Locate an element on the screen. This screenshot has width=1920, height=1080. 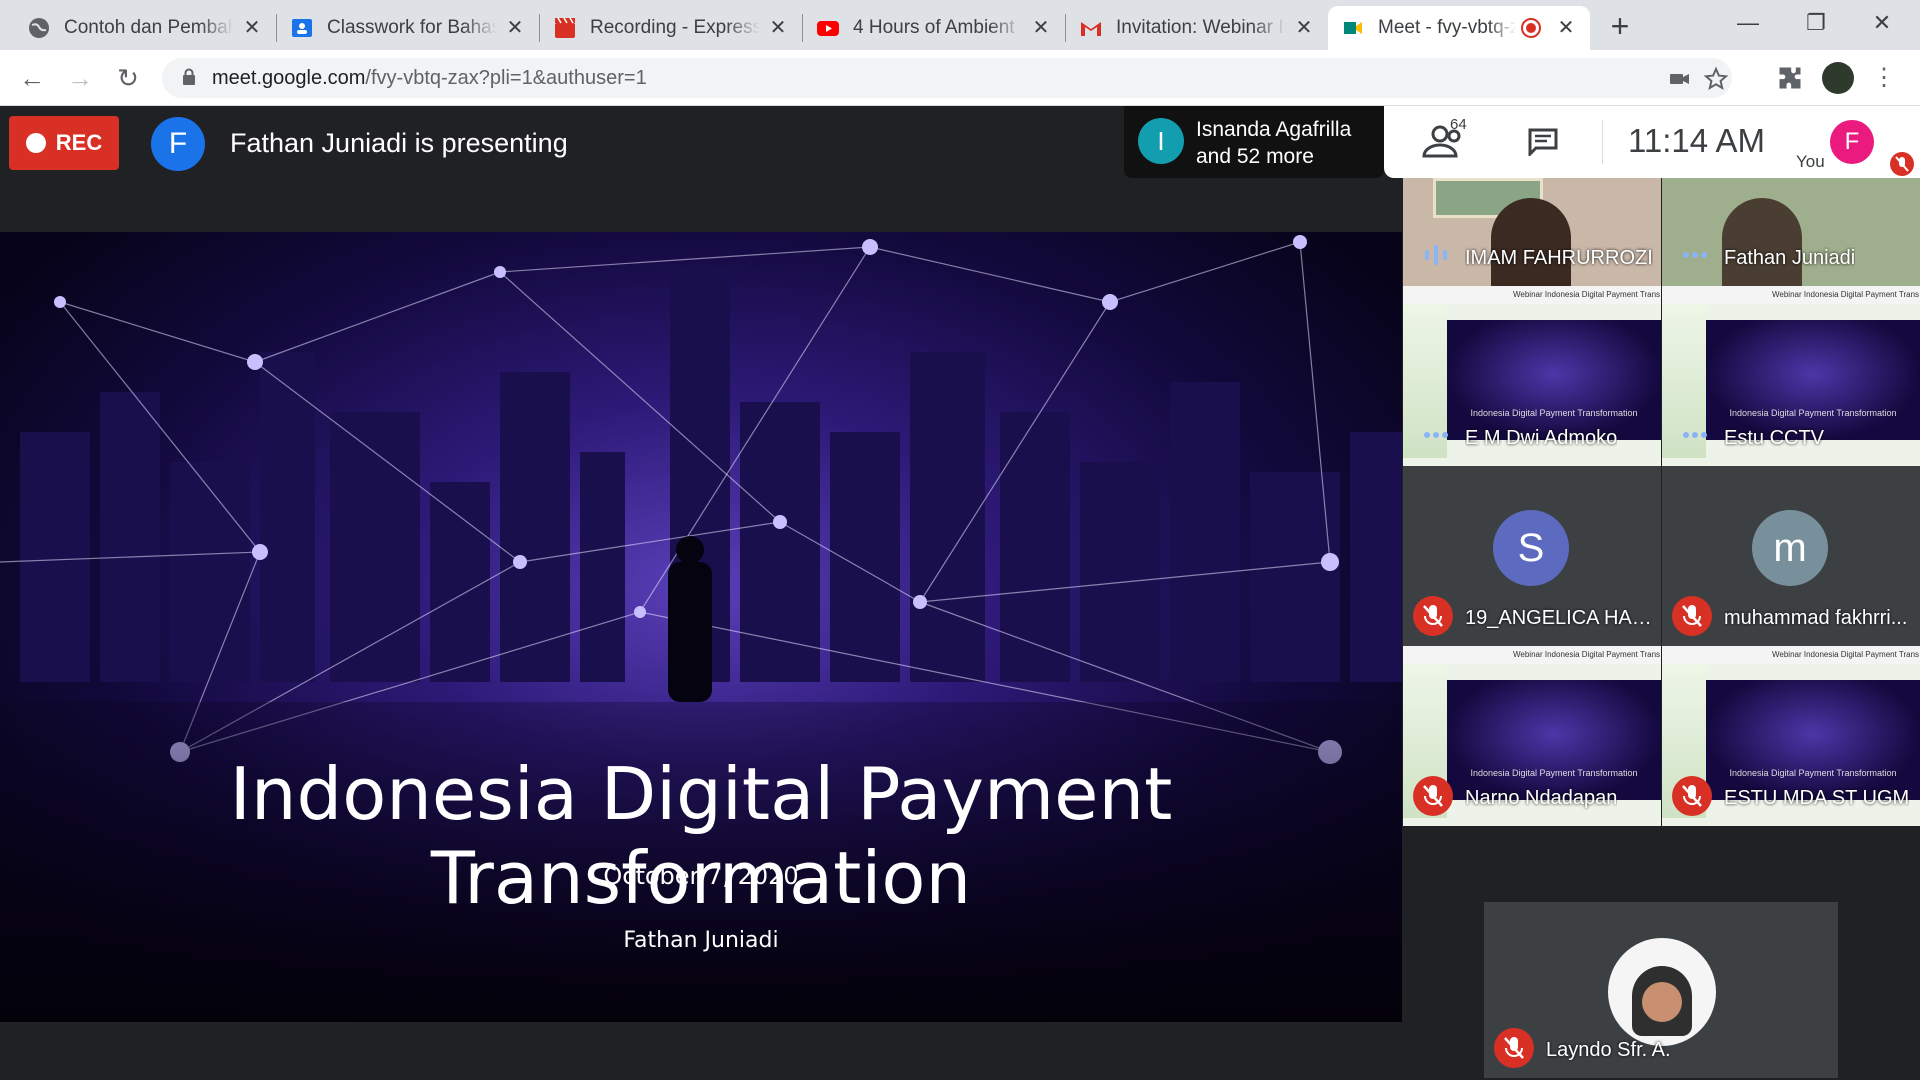
person-silhouette is located at coordinates (1762, 242).